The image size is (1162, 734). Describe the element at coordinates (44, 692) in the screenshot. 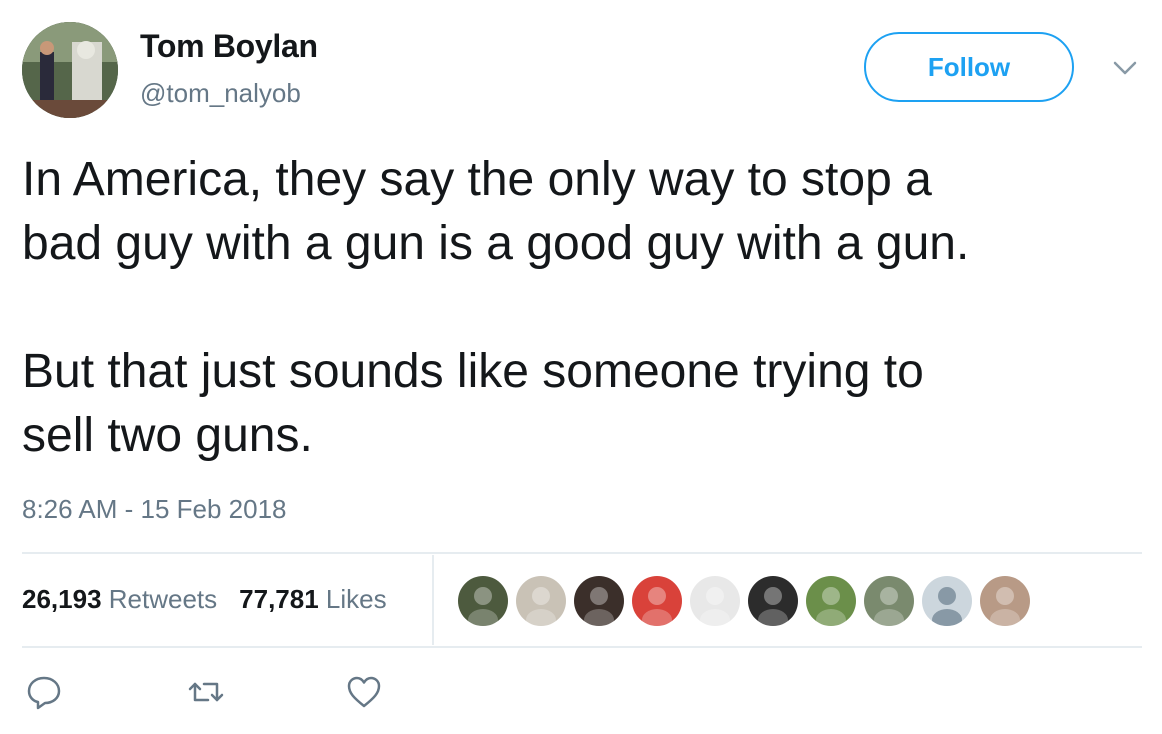

I see `reply-icon` at that location.